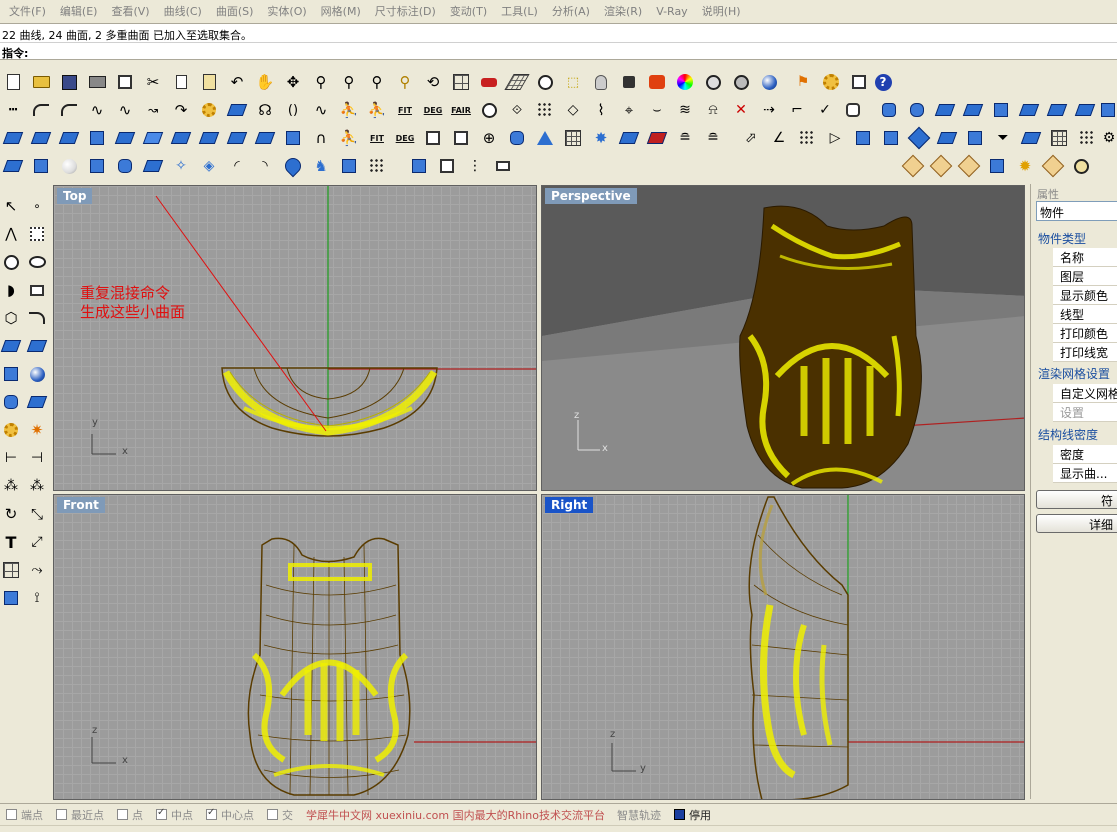 The width and height of the screenshot is (1117, 832). What do you see at coordinates (11, 814) in the screenshot?
I see `snap-endpoint-checkbox` at bounding box center [11, 814].